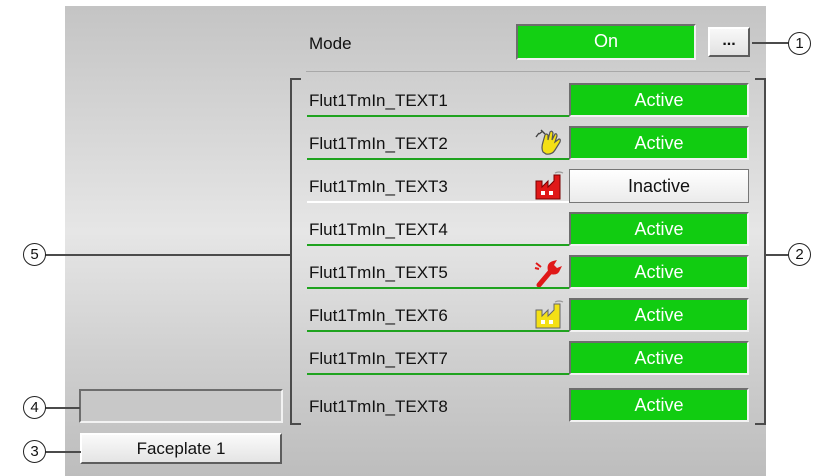 This screenshot has height=476, width=813. Describe the element at coordinates (799, 254) in the screenshot. I see `callout-2: 2` at that location.